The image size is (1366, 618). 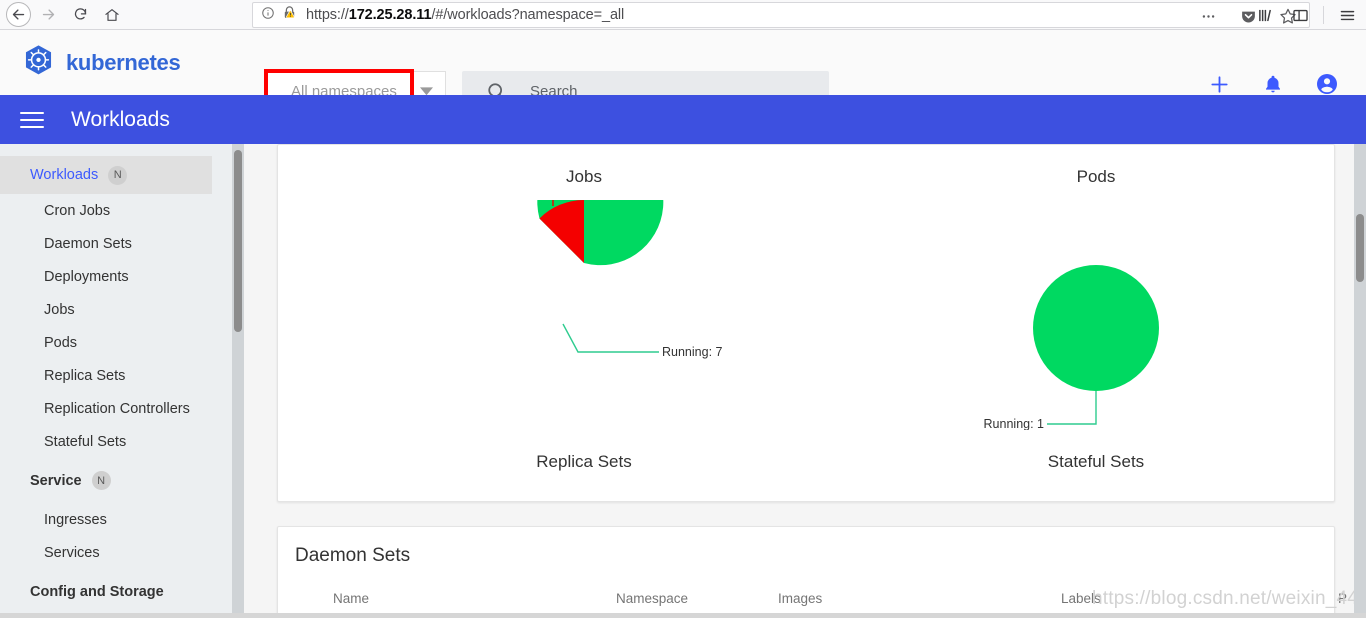 What do you see at coordinates (116, 210) in the screenshot?
I see `sidebar-item-cron-jobs: Cron Jobs` at bounding box center [116, 210].